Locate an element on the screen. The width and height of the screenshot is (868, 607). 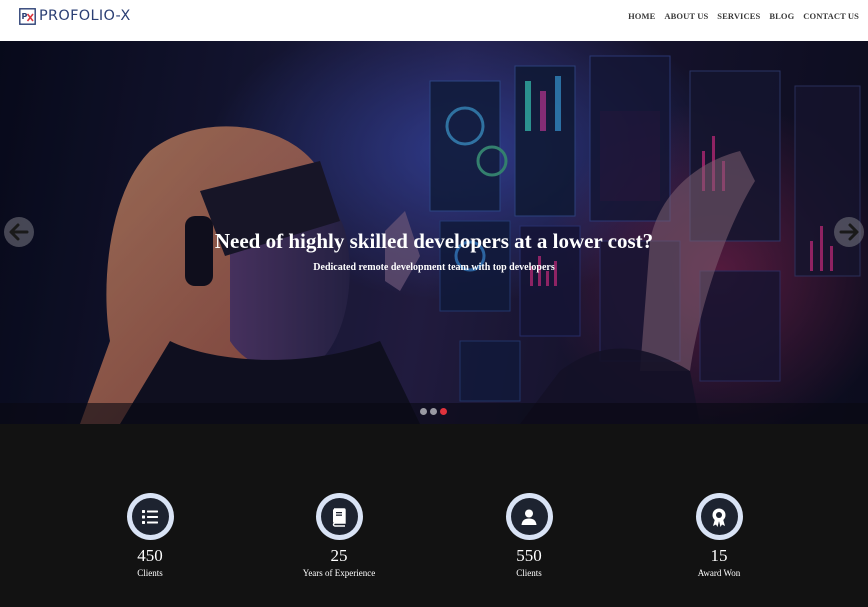
px-monogram-icon: P is located at coordinates (27, 16).